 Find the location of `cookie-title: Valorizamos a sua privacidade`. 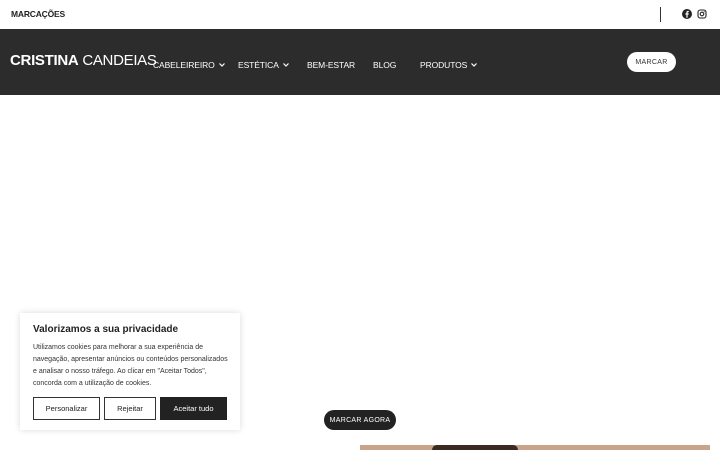

cookie-title: Valorizamos a sua privacidade is located at coordinates (106, 329).